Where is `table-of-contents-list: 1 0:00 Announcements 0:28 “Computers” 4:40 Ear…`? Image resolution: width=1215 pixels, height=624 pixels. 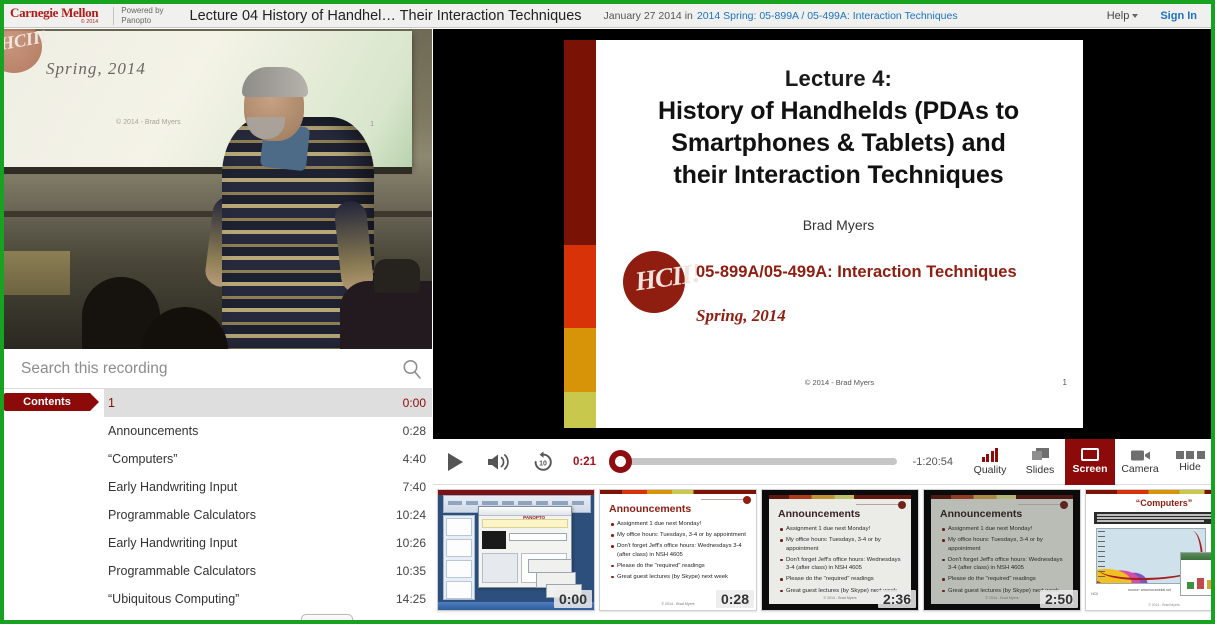
table-of-contents-list: 1 0:00 Announcements 0:28 “Computers” 4:40 Ear… is located at coordinates (268, 505).